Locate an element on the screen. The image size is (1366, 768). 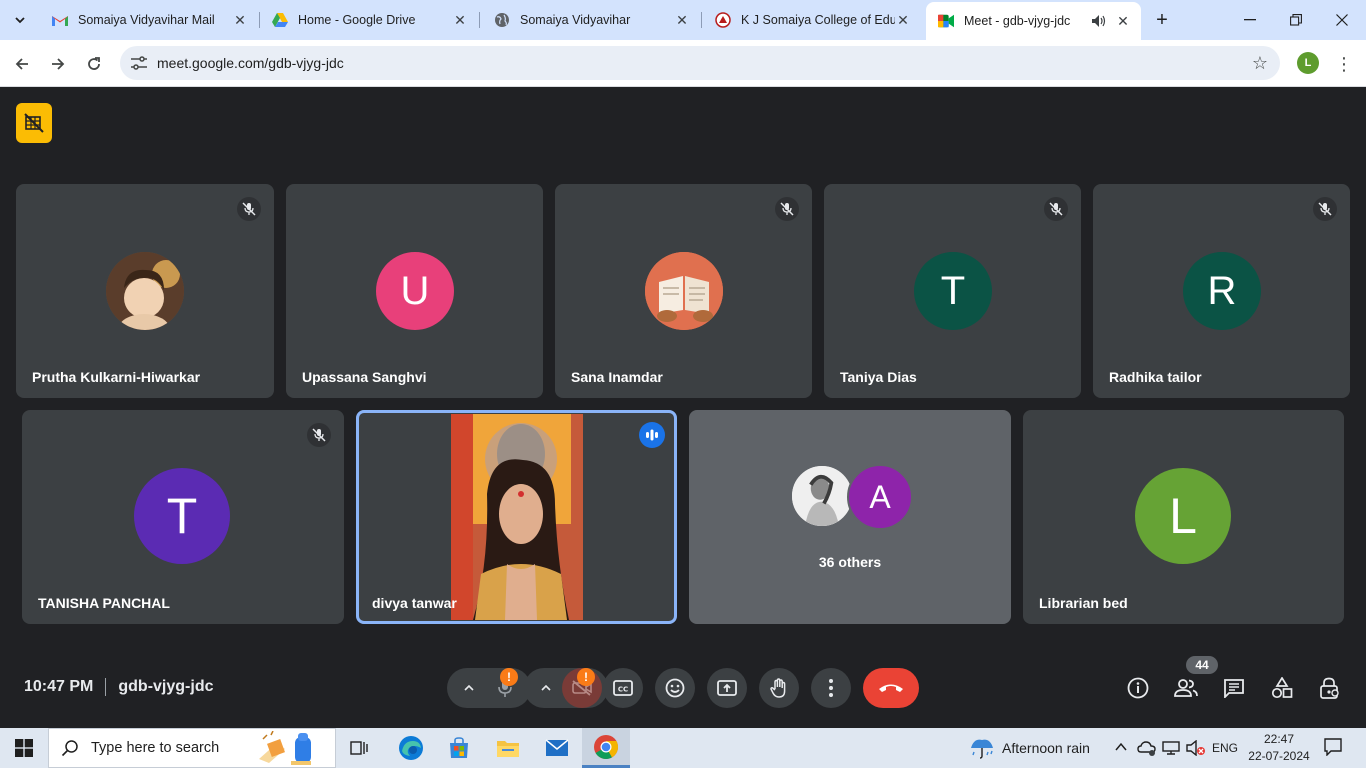
minimize-button is located at coordinates (1250, 20).